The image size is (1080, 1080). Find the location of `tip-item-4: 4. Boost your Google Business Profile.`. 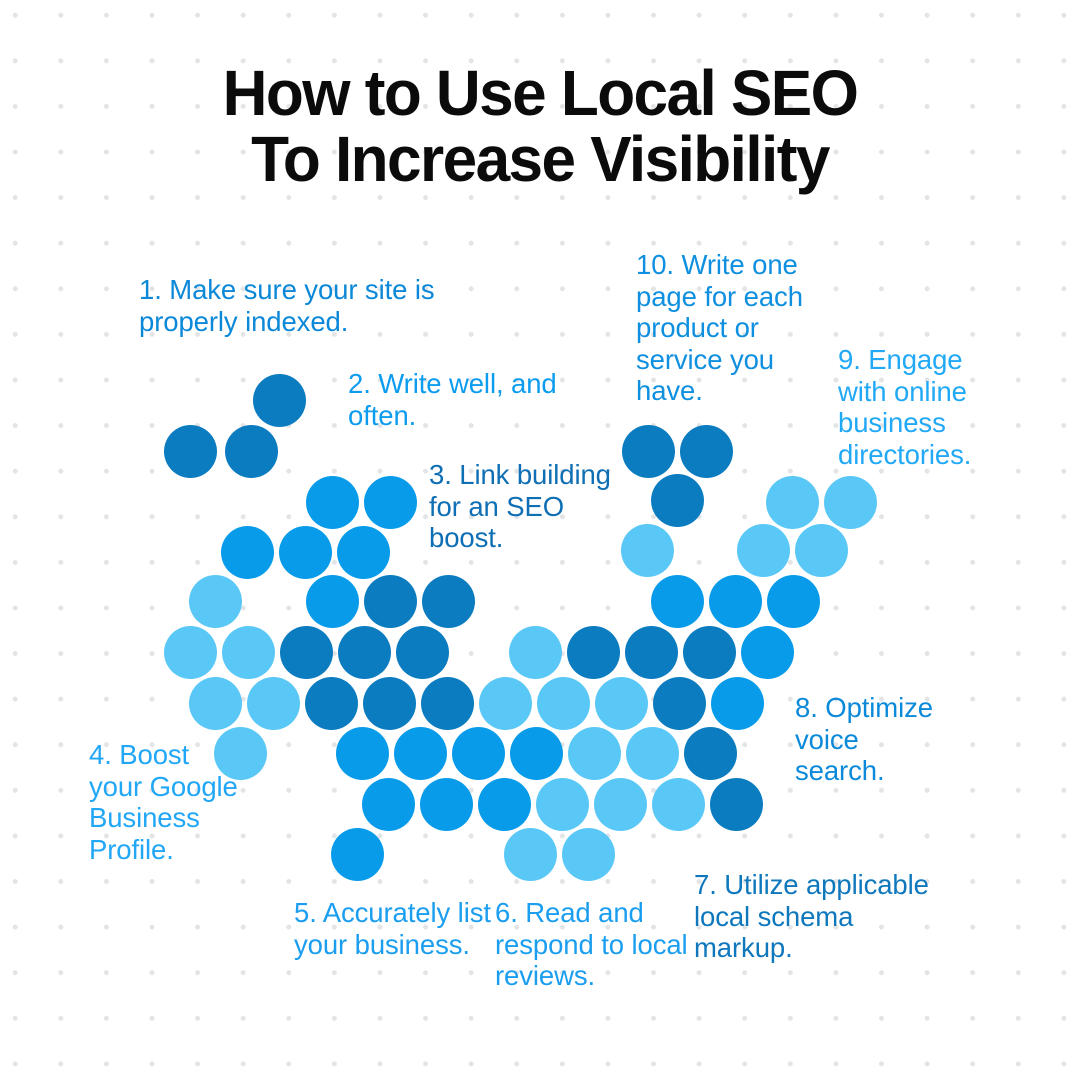

tip-item-4: 4. Boost your Google Business Profile. is located at coordinates (163, 802).